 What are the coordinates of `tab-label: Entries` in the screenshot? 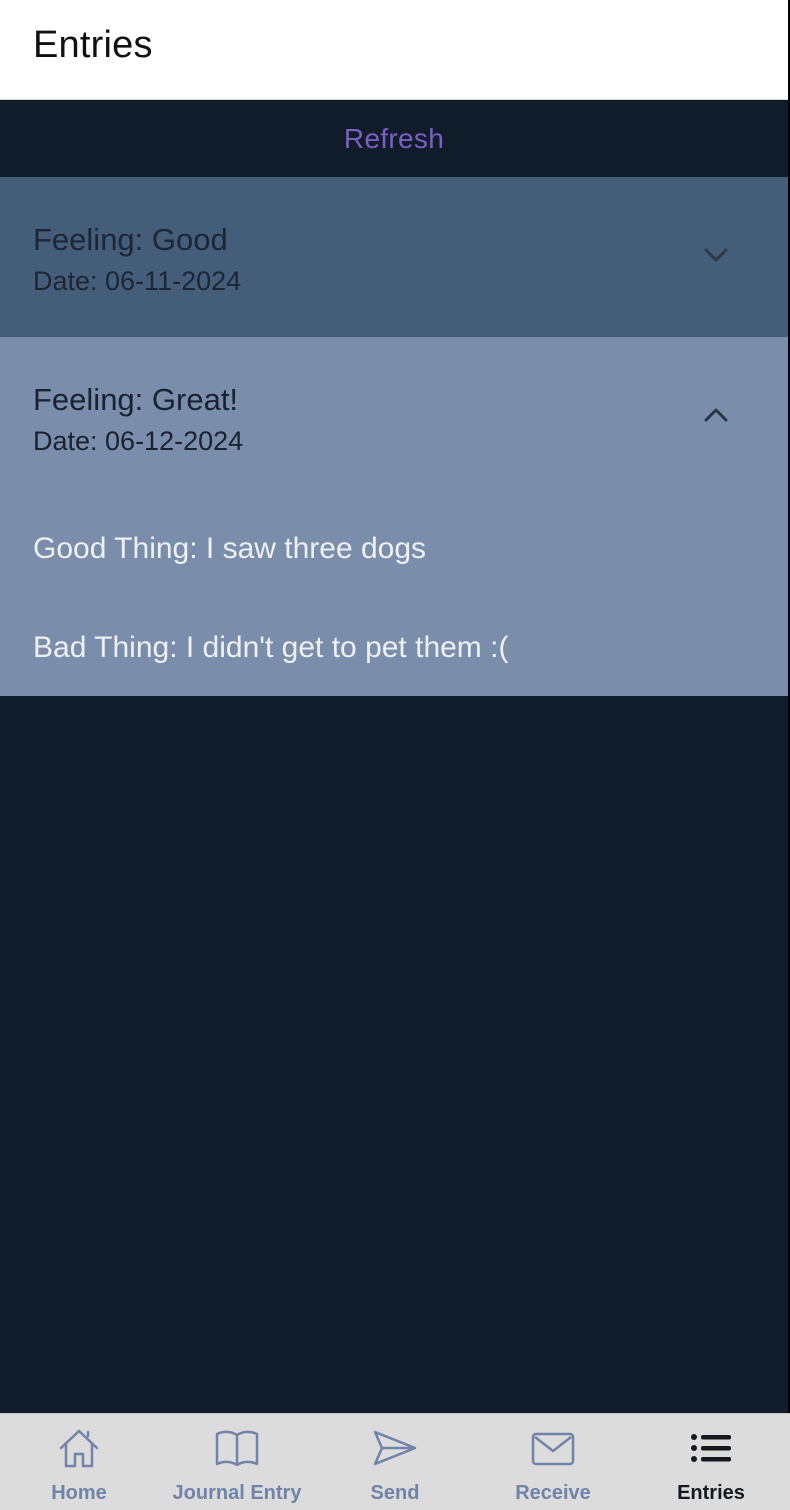 It's located at (711, 1493).